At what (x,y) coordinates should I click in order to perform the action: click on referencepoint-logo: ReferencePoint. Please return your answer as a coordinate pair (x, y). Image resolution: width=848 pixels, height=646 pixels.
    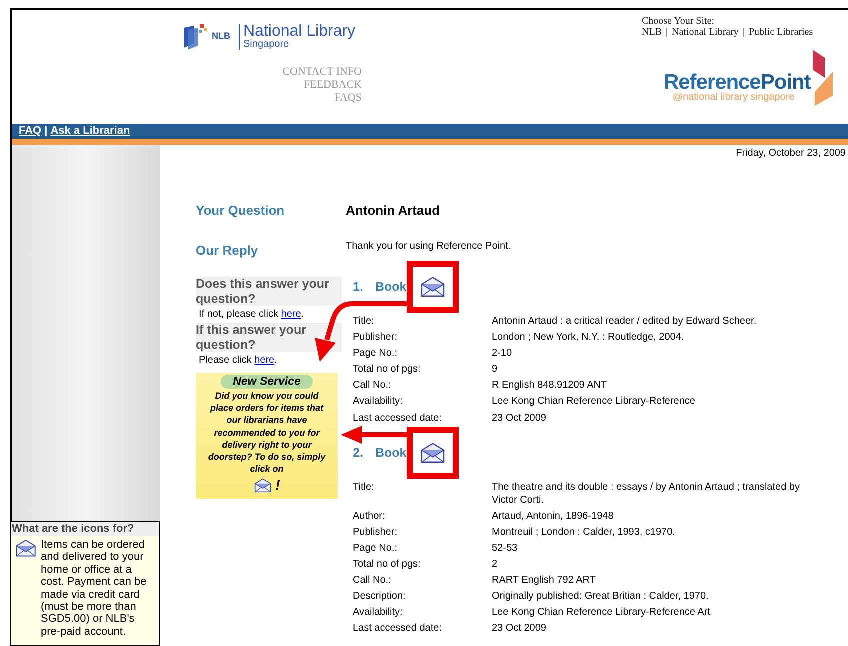
    Looking at the image, I should click on (737, 82).